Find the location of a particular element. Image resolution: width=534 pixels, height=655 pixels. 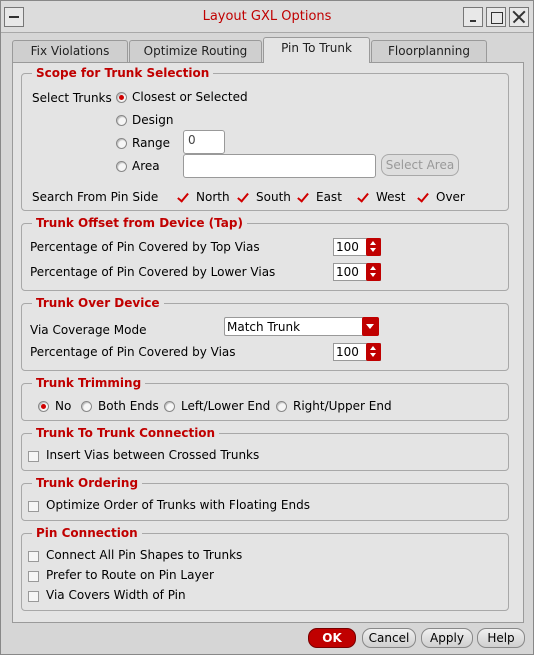

area-input is located at coordinates (279, 166).